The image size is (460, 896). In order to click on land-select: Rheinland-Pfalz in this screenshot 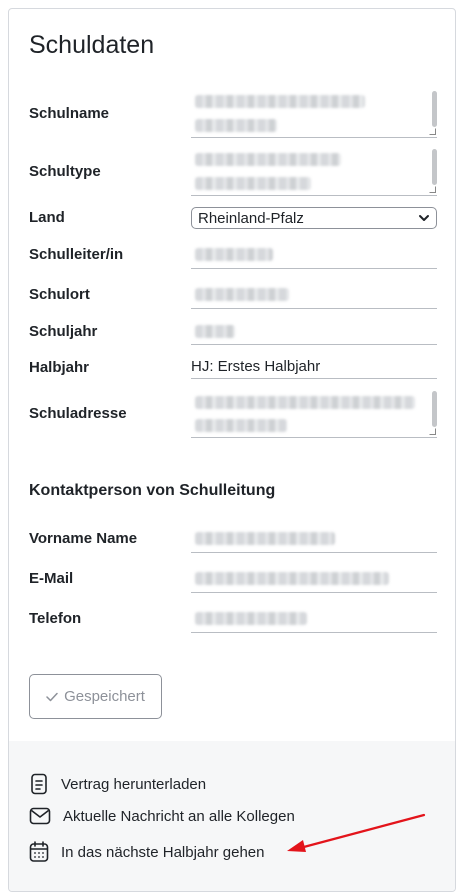, I will do `click(314, 218)`.